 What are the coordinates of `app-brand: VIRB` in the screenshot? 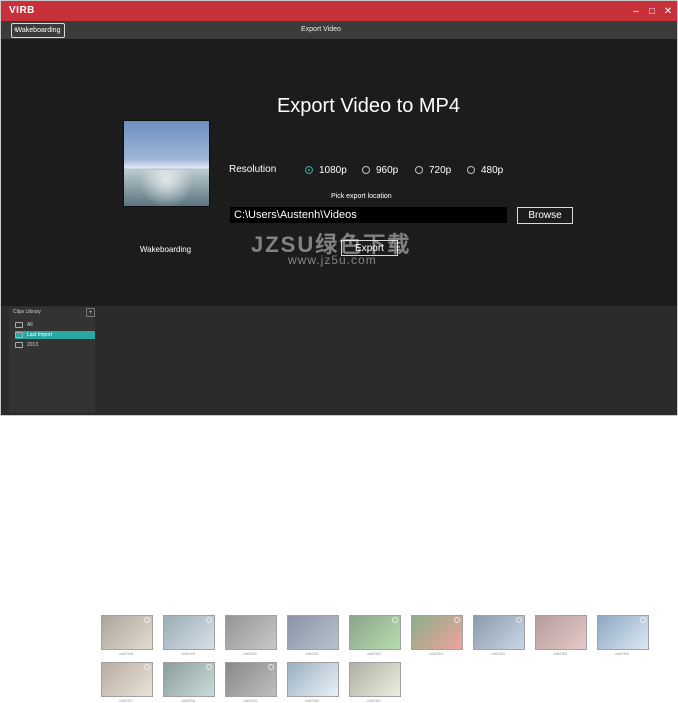 It's located at (22, 10).